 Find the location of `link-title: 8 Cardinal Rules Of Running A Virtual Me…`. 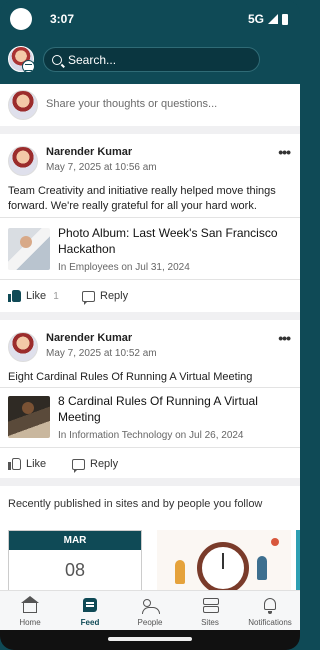

link-title: 8 Cardinal Rules Of Running A Virtual Me… is located at coordinates (175, 409).